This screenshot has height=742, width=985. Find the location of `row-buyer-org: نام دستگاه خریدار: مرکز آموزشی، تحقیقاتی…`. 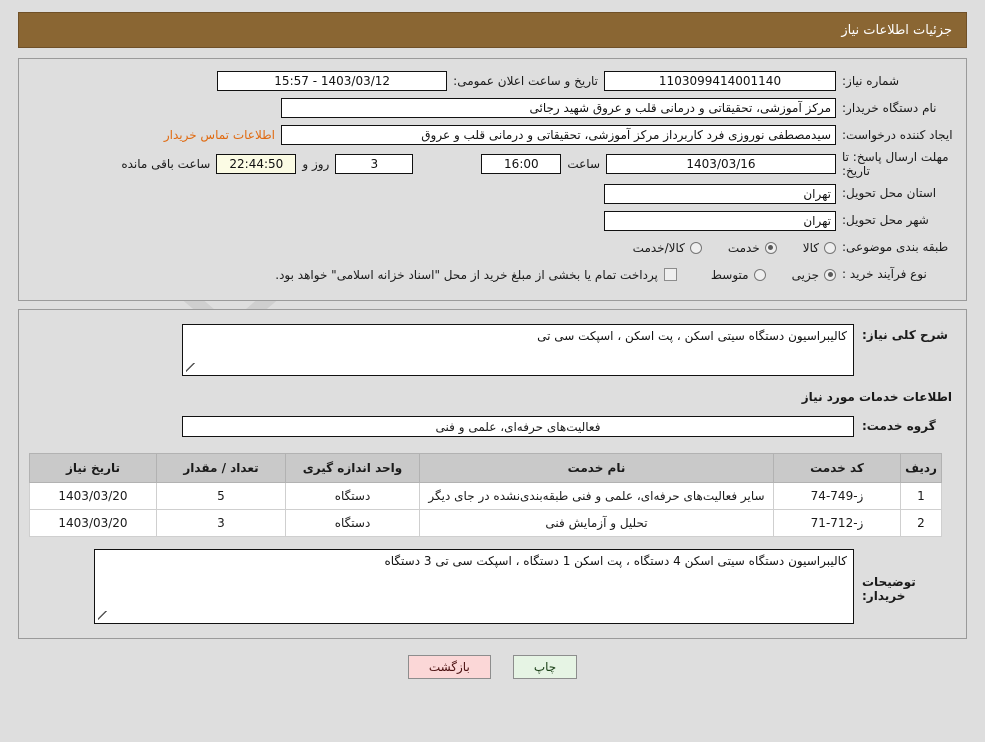

row-buyer-org: نام دستگاه خریدار: مرکز آموزشی، تحقیقاتی… is located at coordinates (492, 108).